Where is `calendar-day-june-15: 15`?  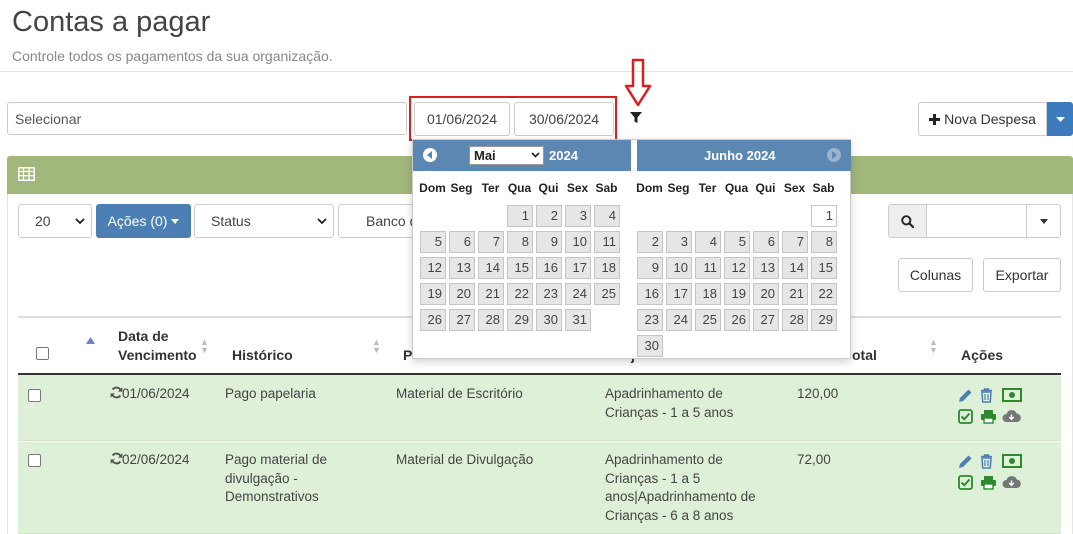 calendar-day-june-15: 15 is located at coordinates (824, 268).